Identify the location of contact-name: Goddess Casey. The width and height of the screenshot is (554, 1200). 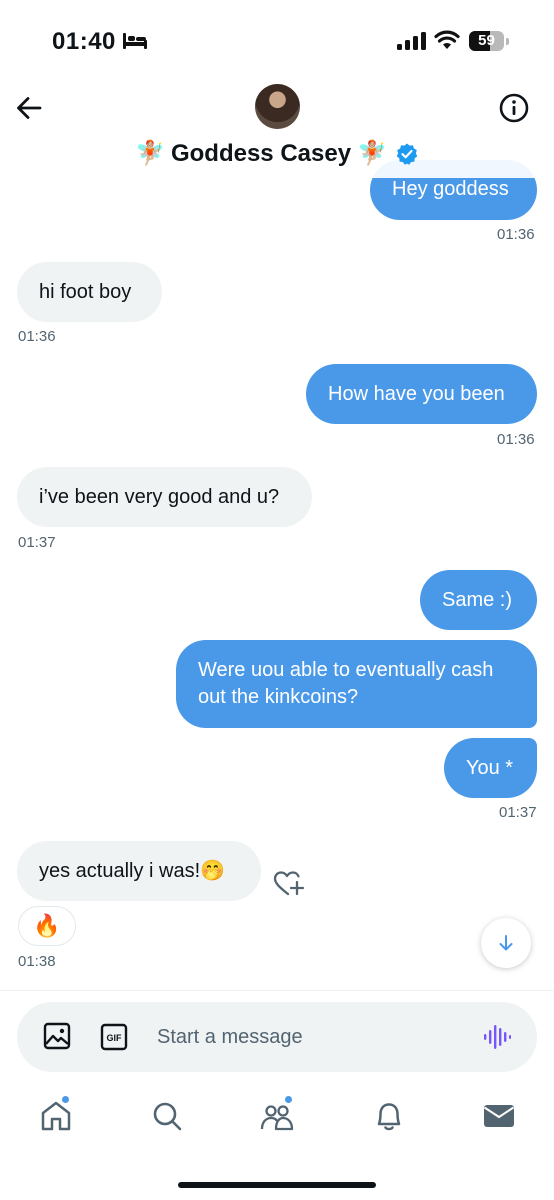
(261, 153).